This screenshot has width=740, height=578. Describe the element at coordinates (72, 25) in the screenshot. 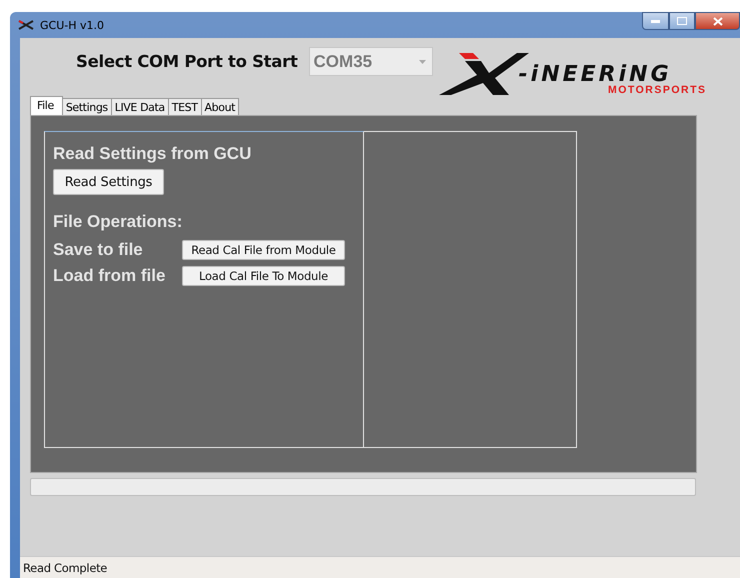

I see `window-title: GCU-H v1.0` at that location.